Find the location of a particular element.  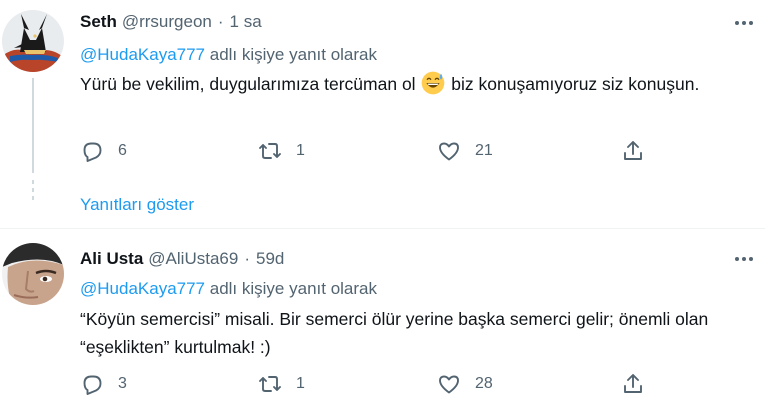

reply-button: 3 is located at coordinates (103, 384).